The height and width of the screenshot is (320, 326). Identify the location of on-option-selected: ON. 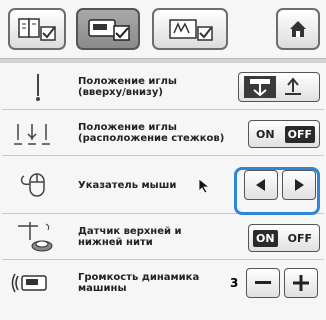
(265, 238).